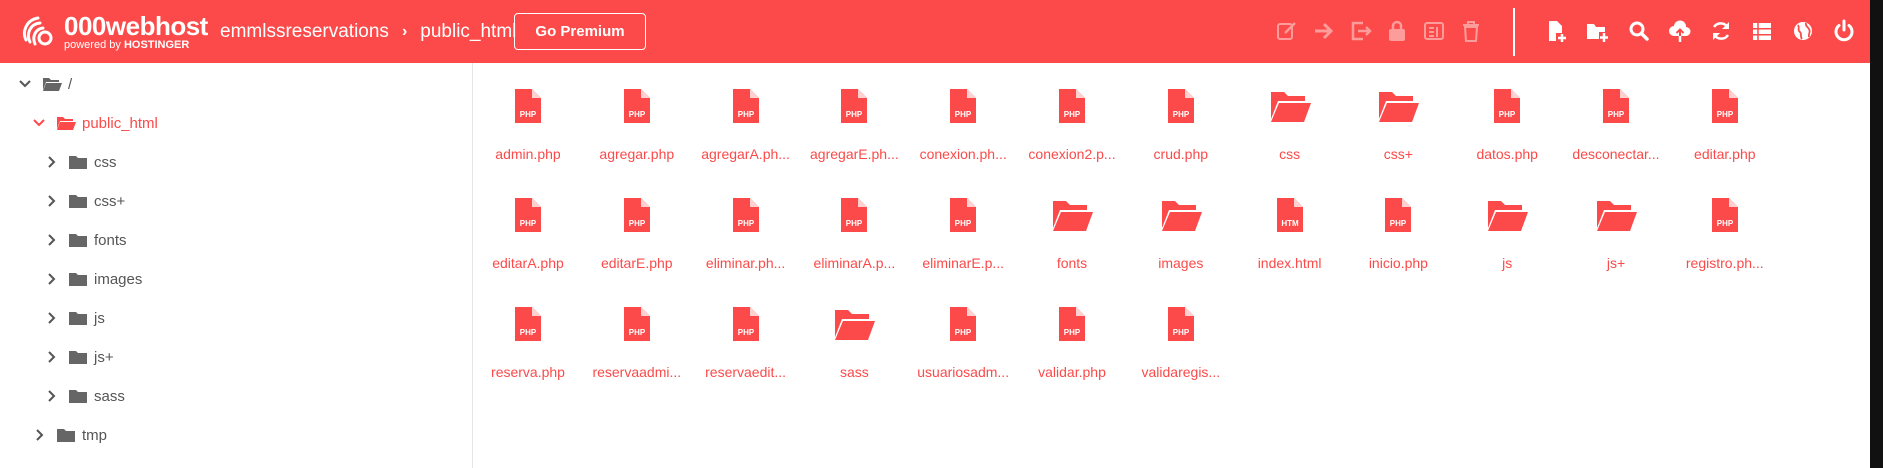  I want to click on tree-item-sass: sass, so click(84, 396).